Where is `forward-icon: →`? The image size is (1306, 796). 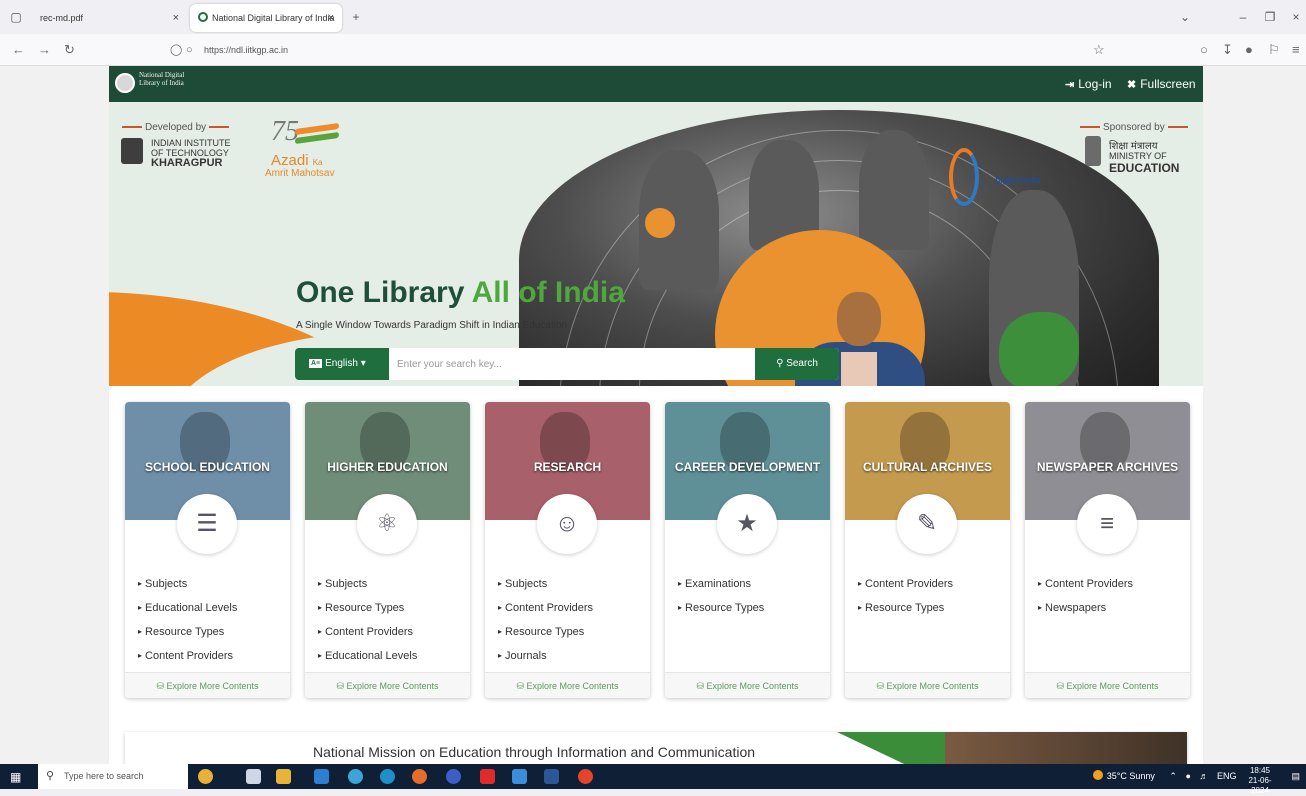
forward-icon: → is located at coordinates (44, 49).